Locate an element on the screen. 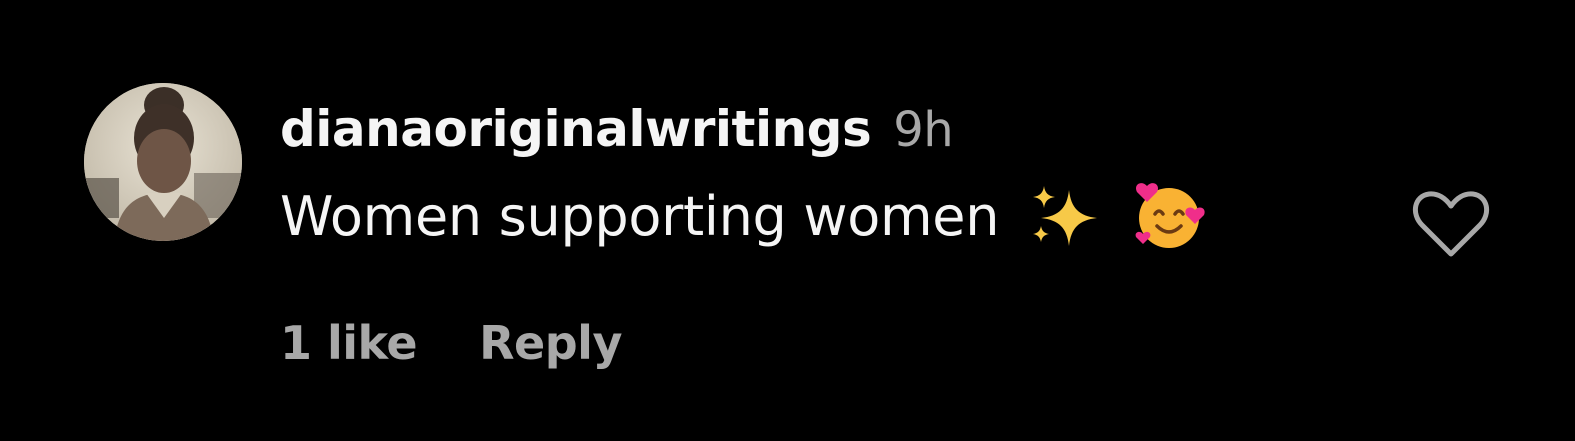 Image resolution: width=1575 pixels, height=441 pixels. smiling-face-with-hearts-icon is located at coordinates (1170, 216).